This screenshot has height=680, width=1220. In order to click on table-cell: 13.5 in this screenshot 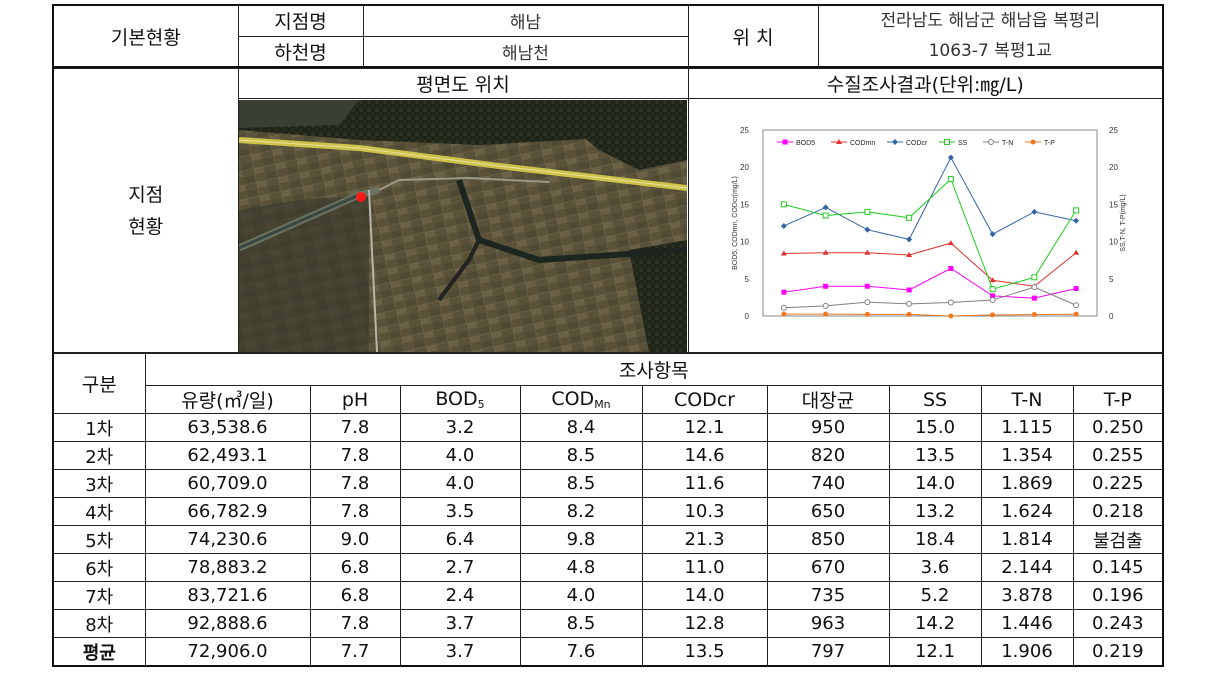, I will do `click(935, 455)`.